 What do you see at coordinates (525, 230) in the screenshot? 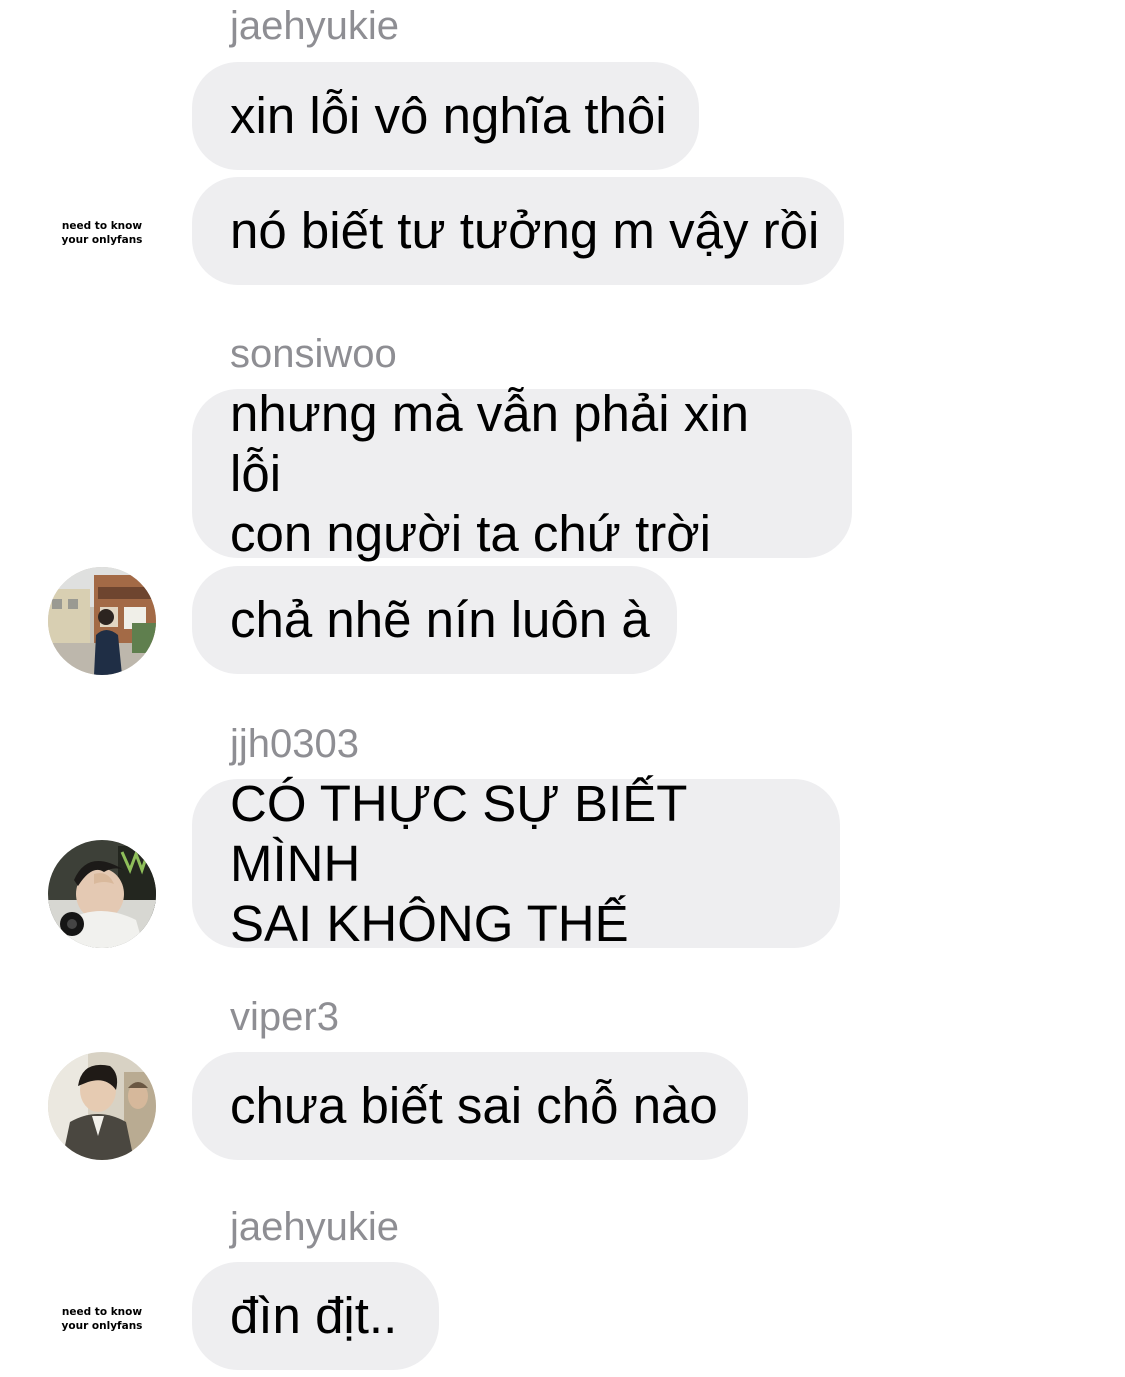
I see `message-text: nó biết tư tưởng m vậy rồi` at bounding box center [525, 230].